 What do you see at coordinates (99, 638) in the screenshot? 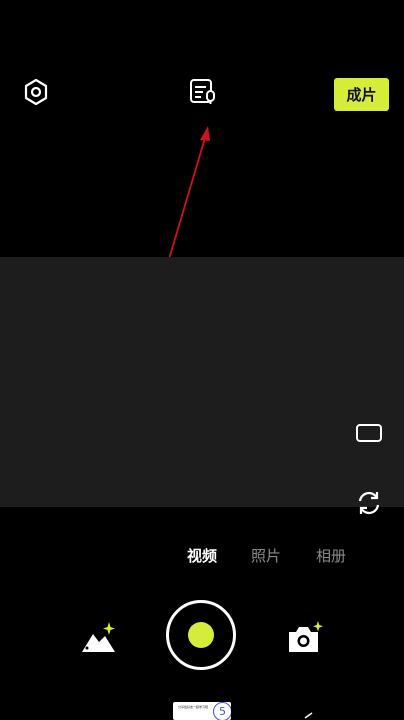
I see `gallery-sparkle-icon` at bounding box center [99, 638].